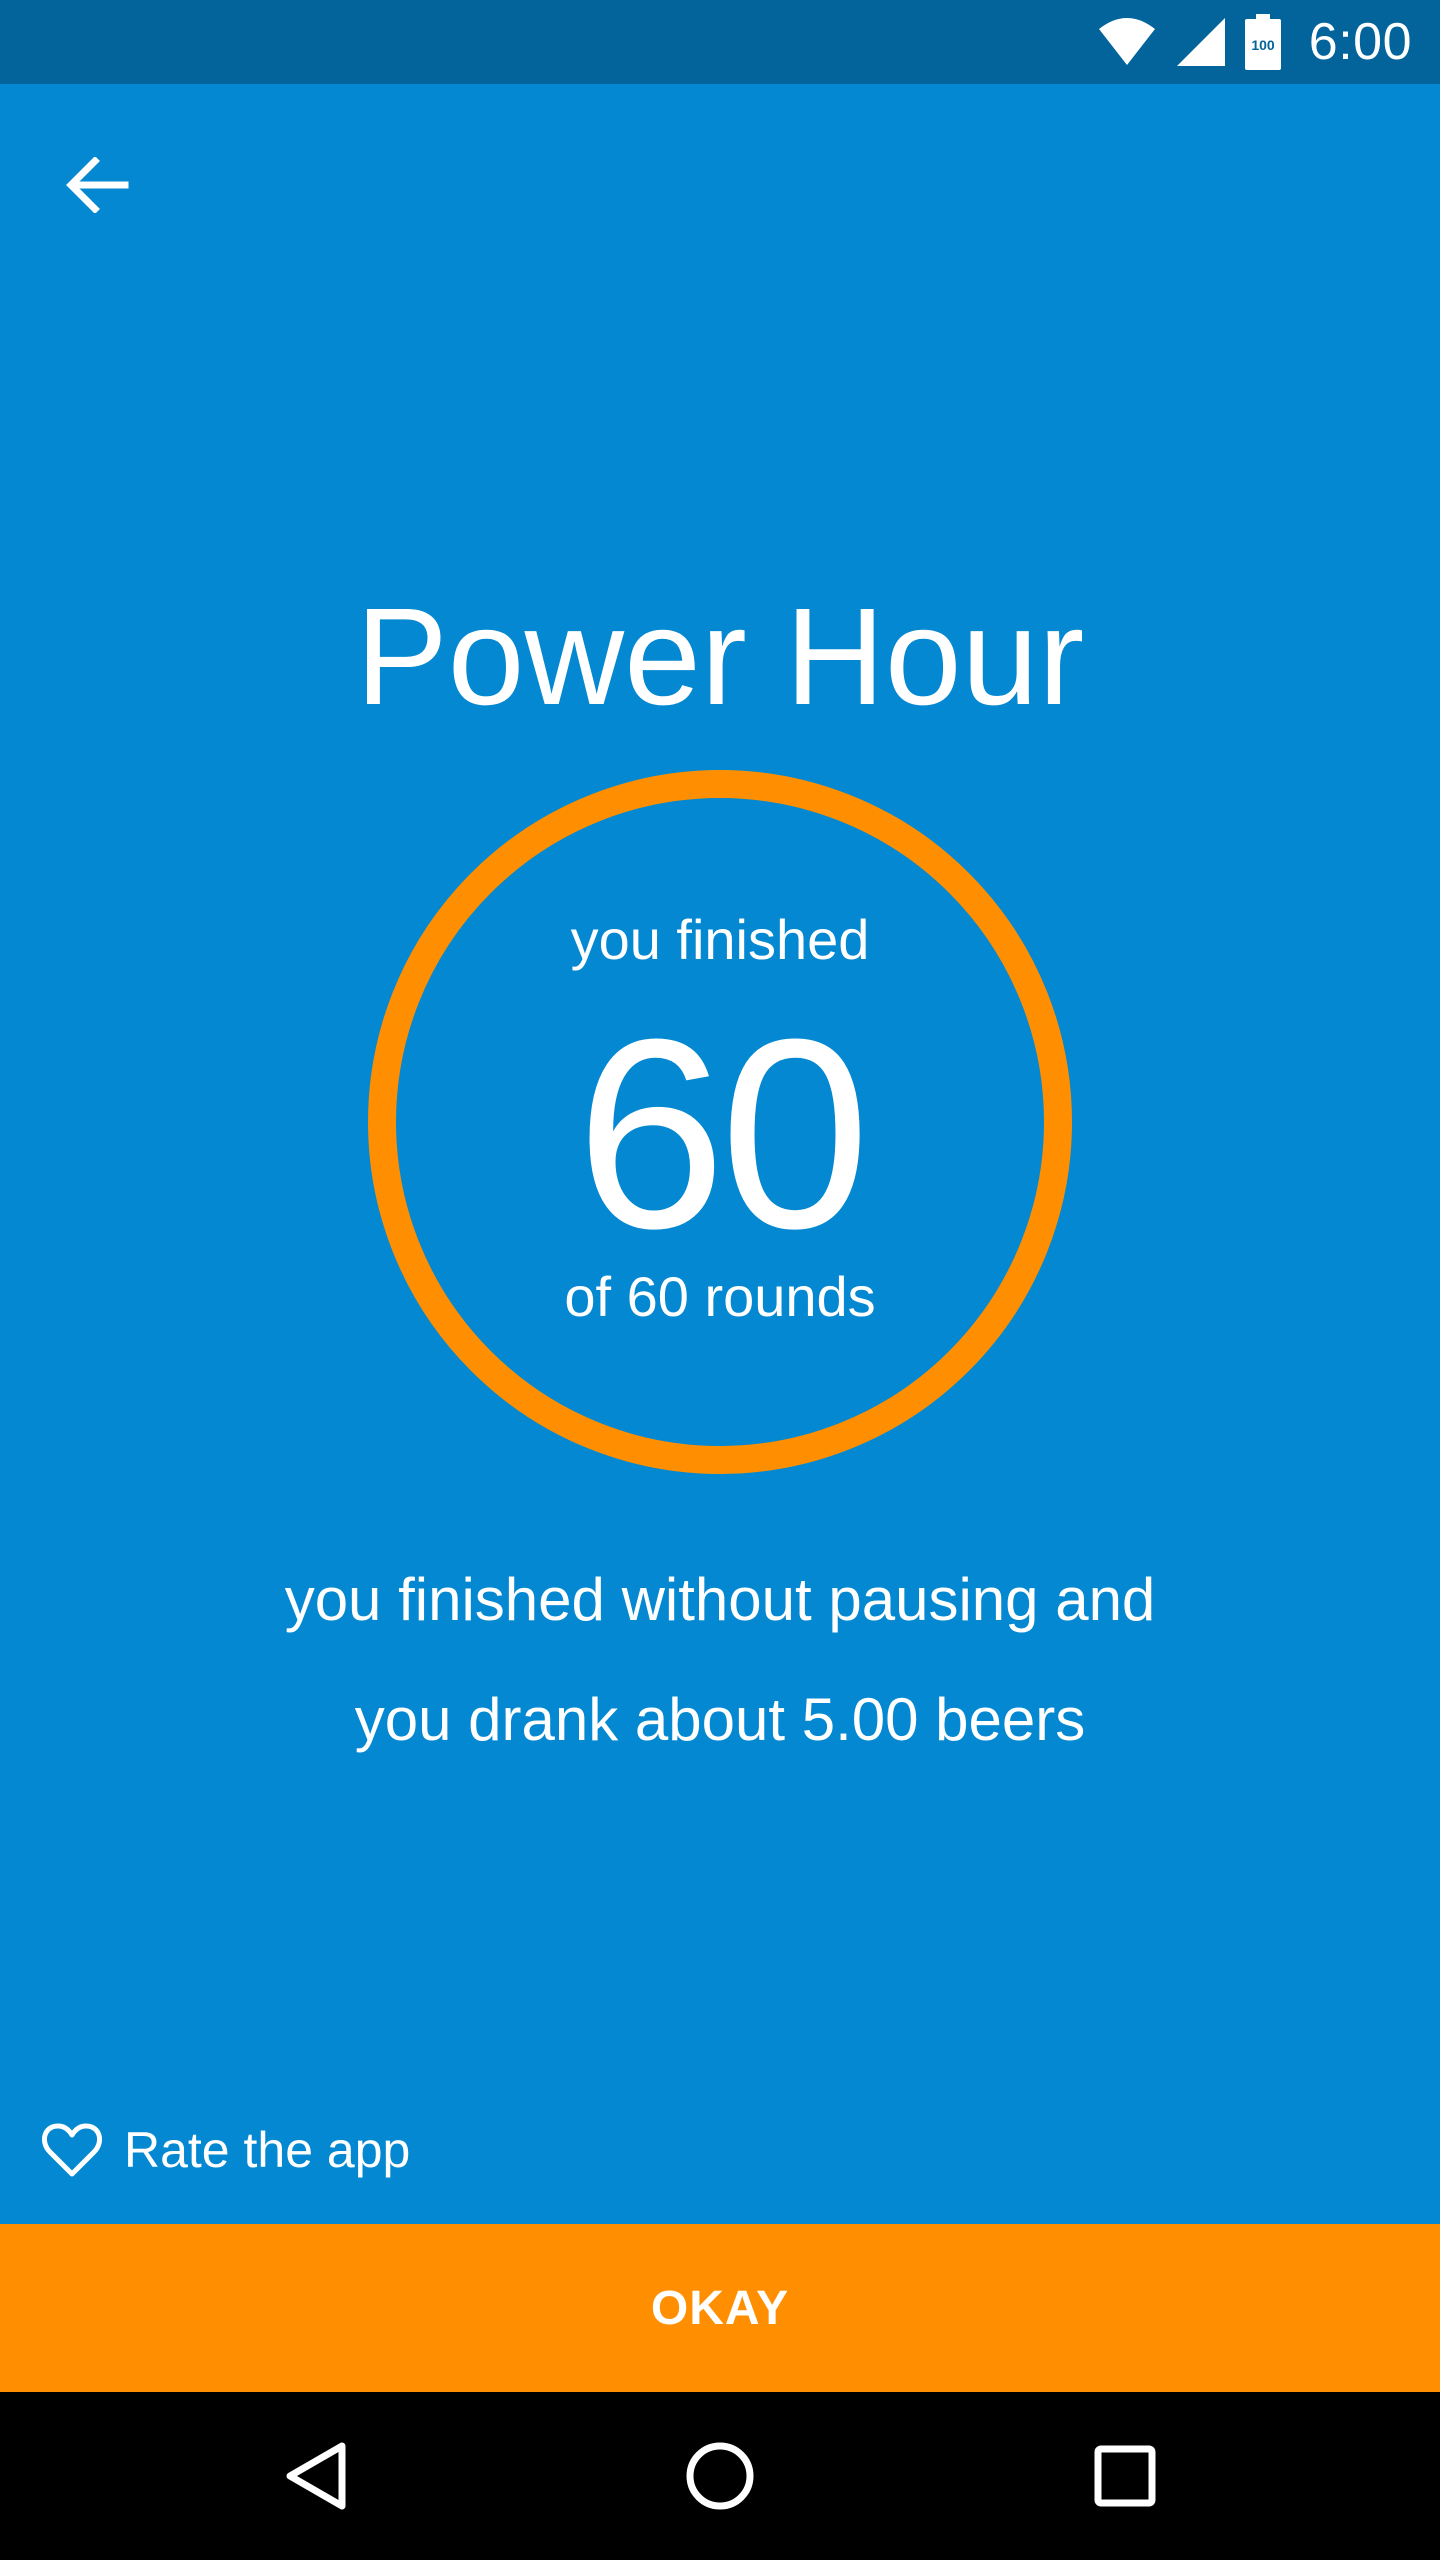 The height and width of the screenshot is (2560, 1440). I want to click on rate-app-link: Rate the app, so click(226, 2150).